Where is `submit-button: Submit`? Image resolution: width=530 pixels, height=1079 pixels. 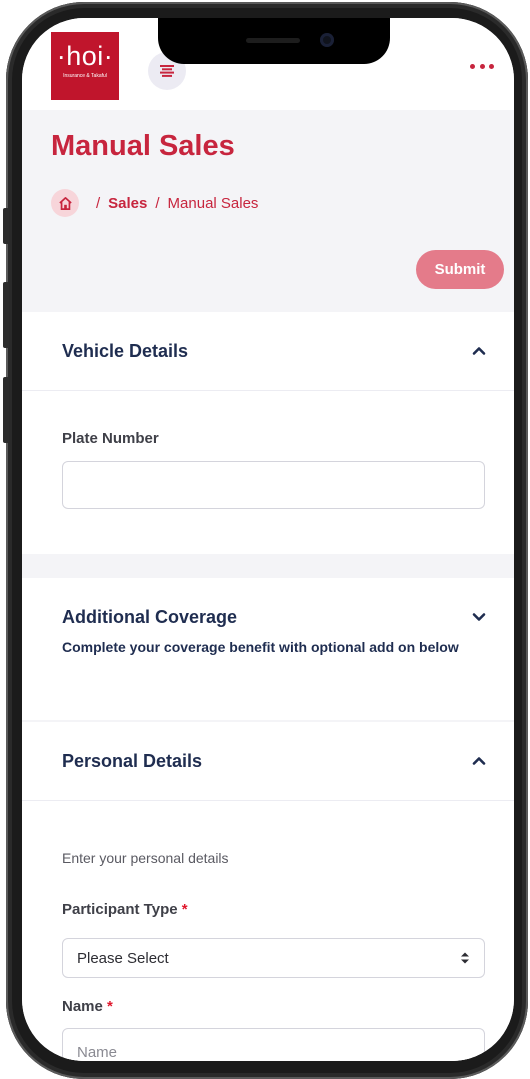
submit-button: Submit is located at coordinates (460, 269).